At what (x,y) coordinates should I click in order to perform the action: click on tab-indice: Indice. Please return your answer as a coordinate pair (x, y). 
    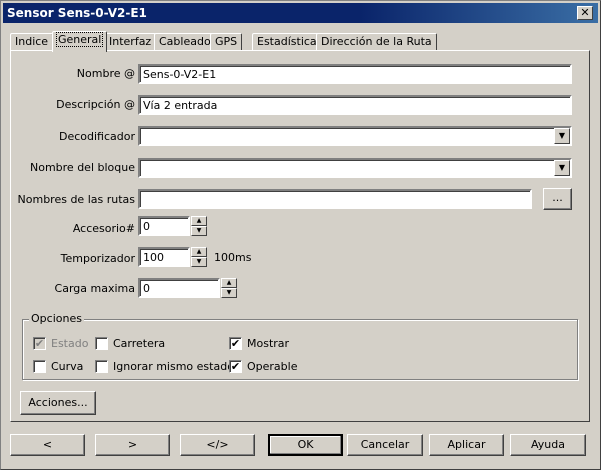
    Looking at the image, I should click on (32, 42).